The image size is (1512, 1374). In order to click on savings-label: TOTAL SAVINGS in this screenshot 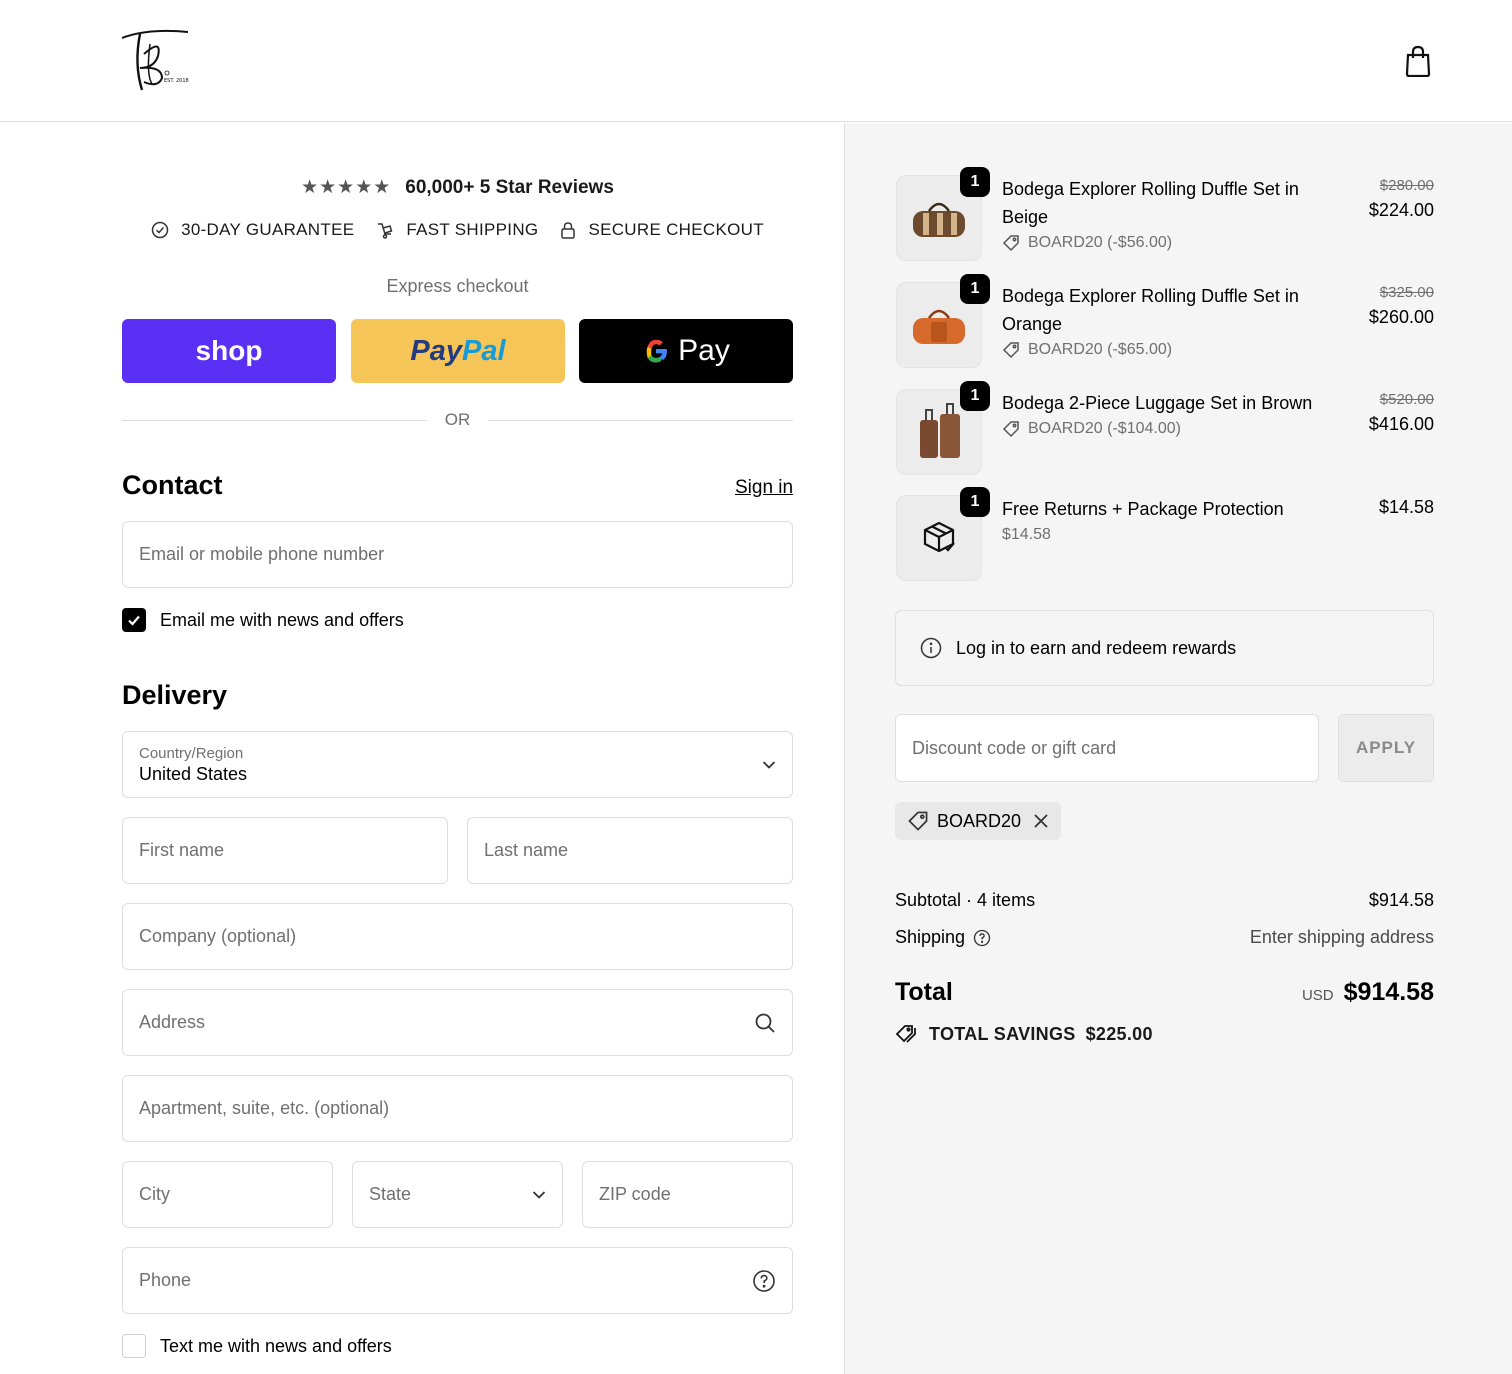, I will do `click(1002, 1033)`.